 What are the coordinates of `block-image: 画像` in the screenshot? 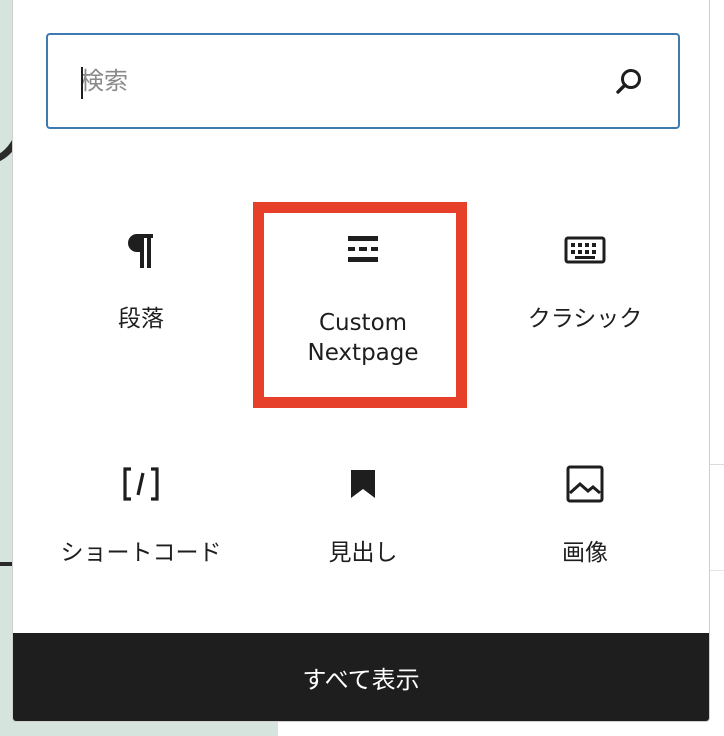 It's located at (585, 532).